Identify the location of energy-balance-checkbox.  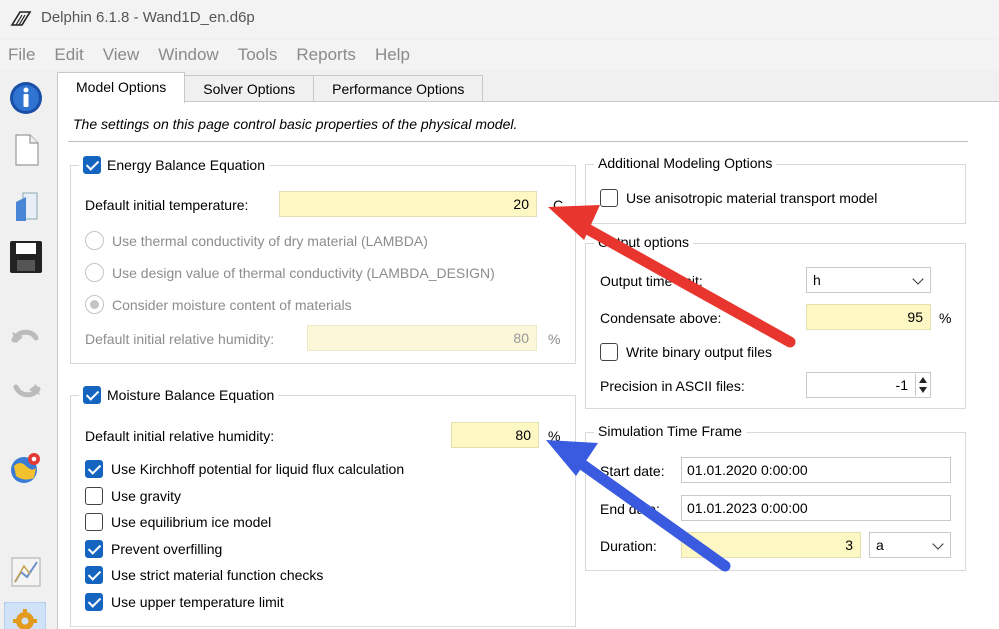
(92, 165).